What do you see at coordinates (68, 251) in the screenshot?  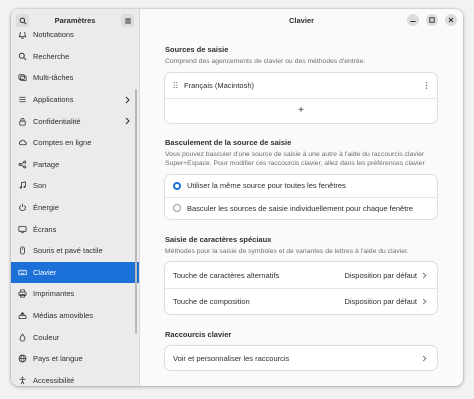 I see `sidebar-item-label: Souris et pavé tactile` at bounding box center [68, 251].